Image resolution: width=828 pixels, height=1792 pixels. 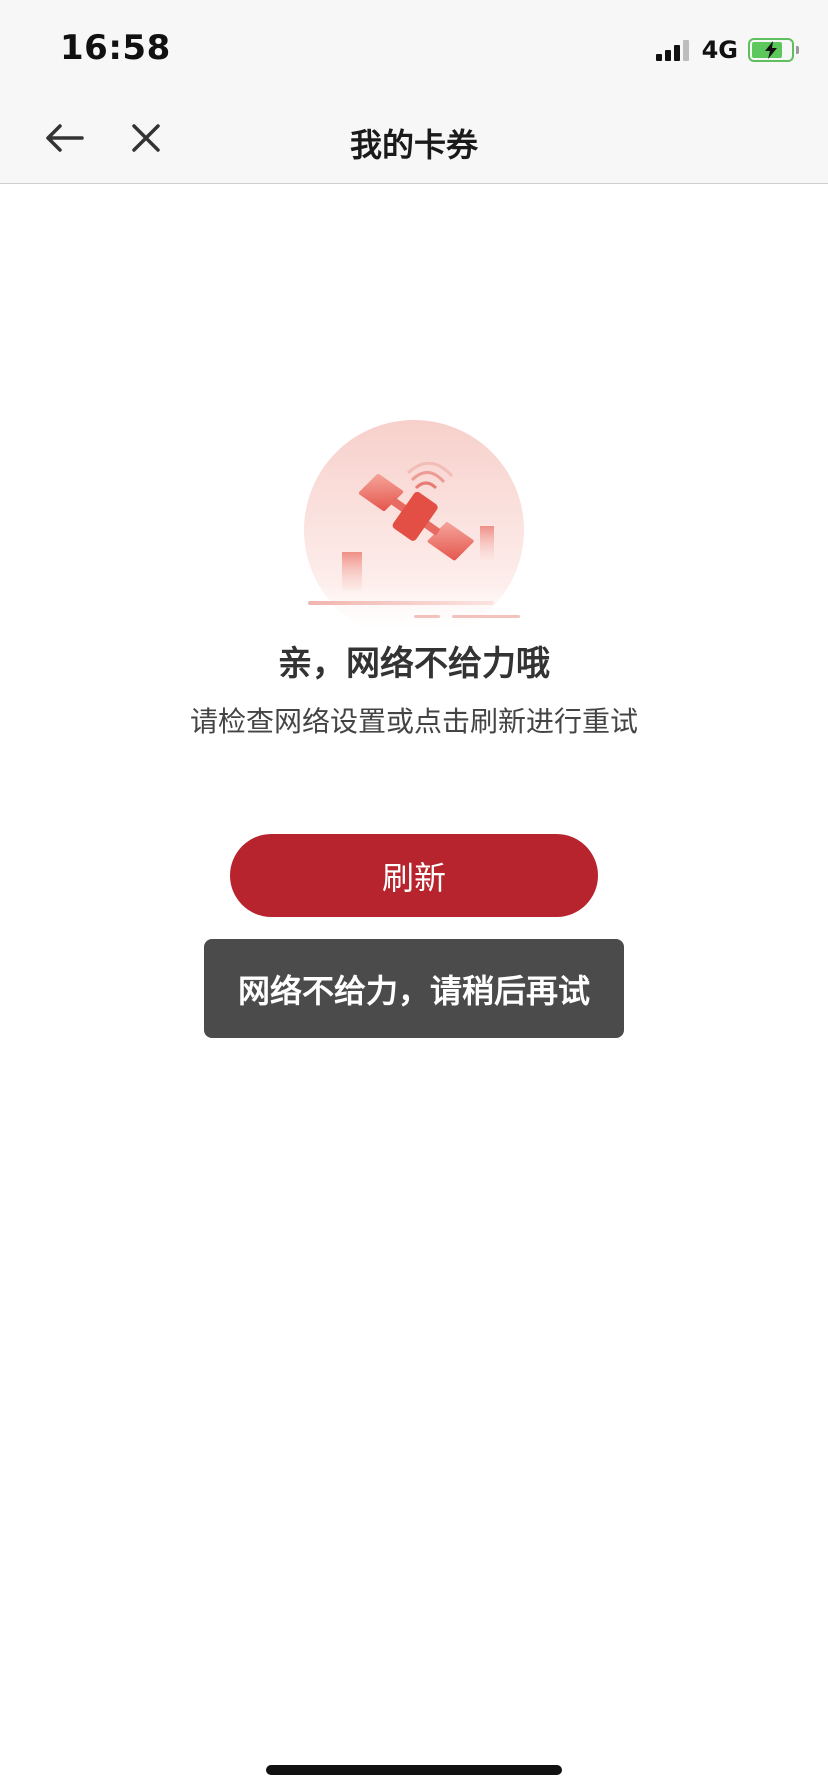 I want to click on battery-icon, so click(x=773, y=50).